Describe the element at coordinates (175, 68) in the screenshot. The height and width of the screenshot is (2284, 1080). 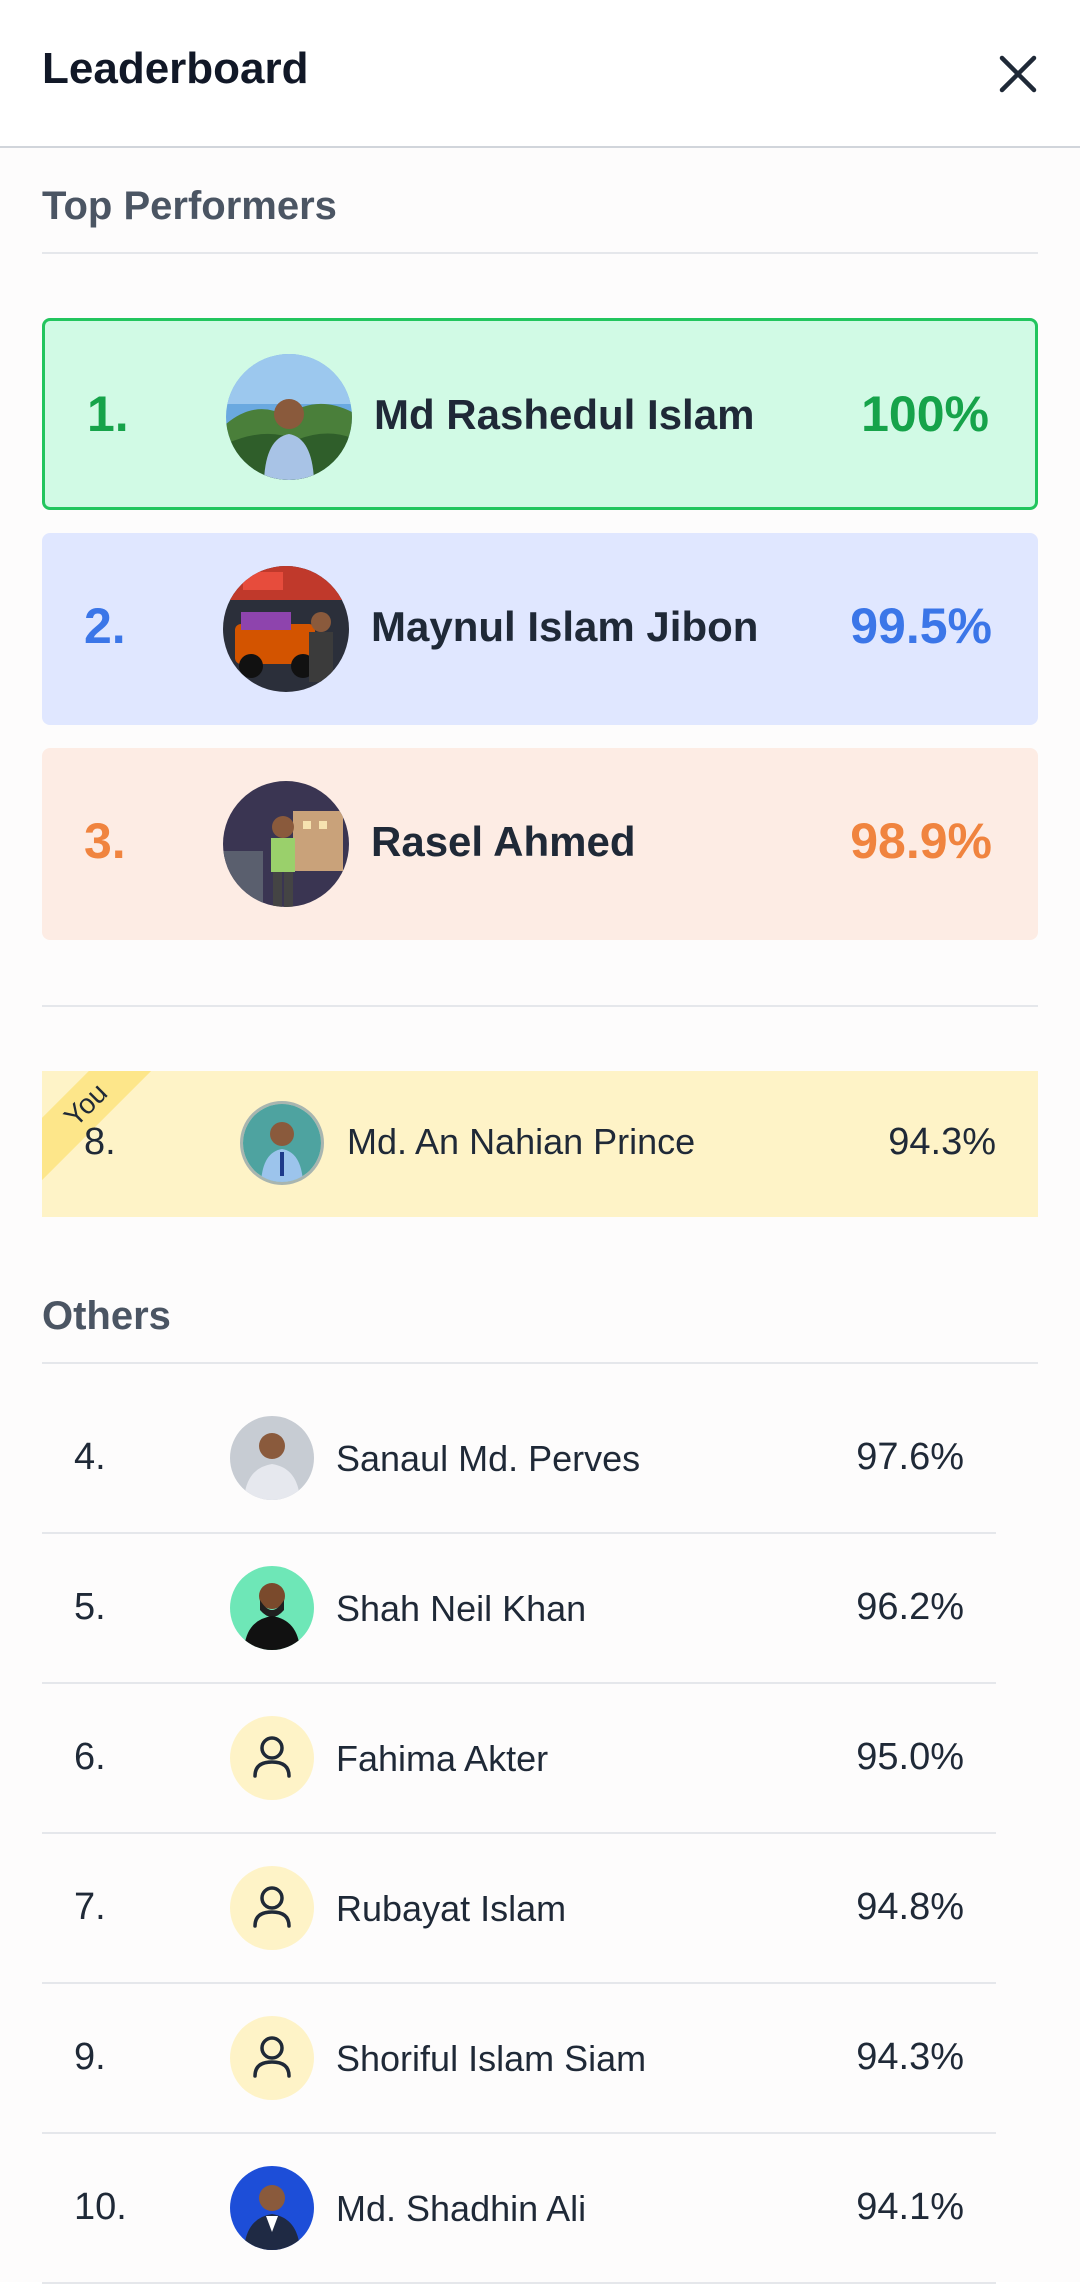
I see `page-title: Leaderboard` at that location.